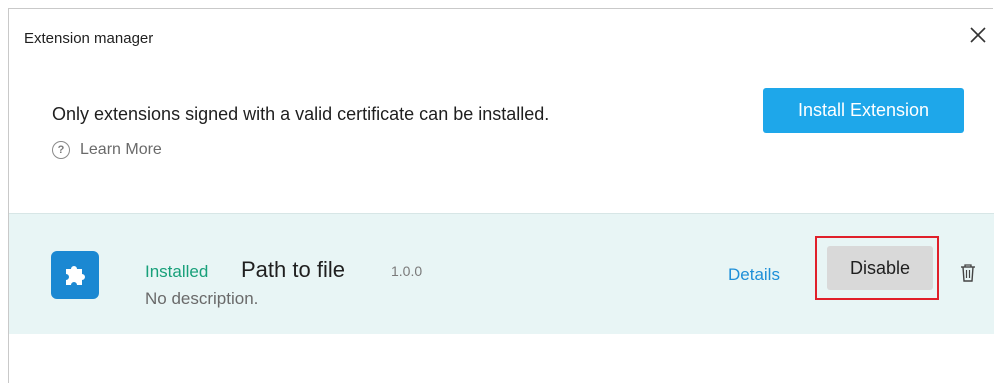 The height and width of the screenshot is (383, 995). Describe the element at coordinates (407, 271) in the screenshot. I see `extension-version: 1.0.0` at that location.